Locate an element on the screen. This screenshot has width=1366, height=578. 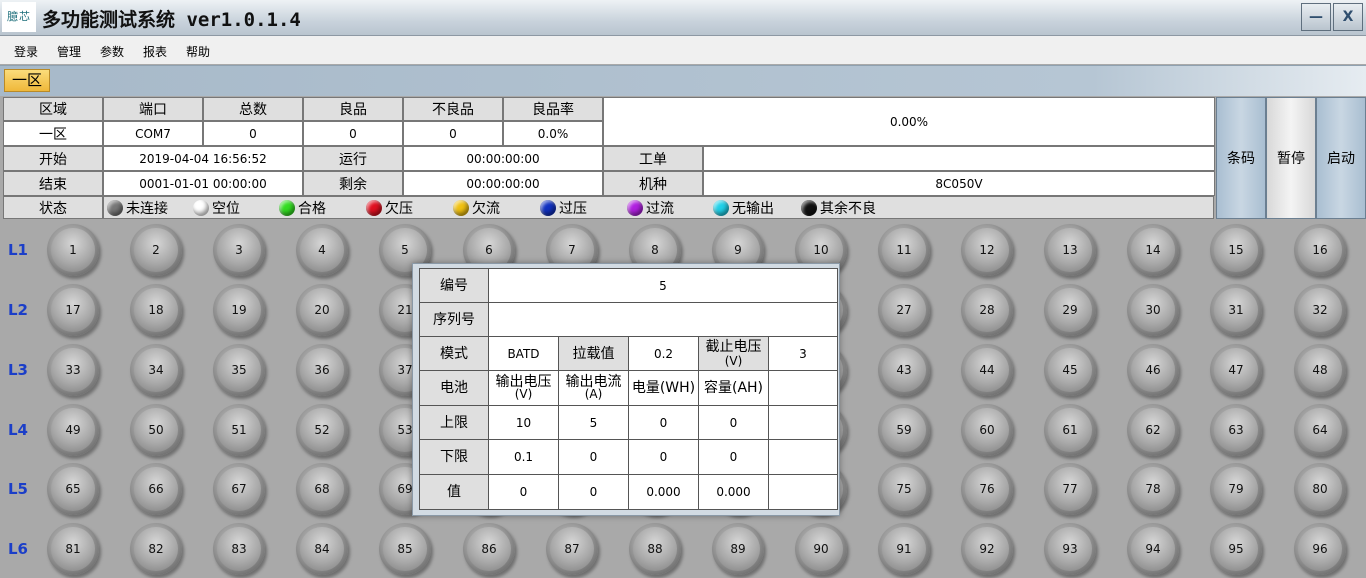
channel-button: 29 is located at coordinates (1070, 310).